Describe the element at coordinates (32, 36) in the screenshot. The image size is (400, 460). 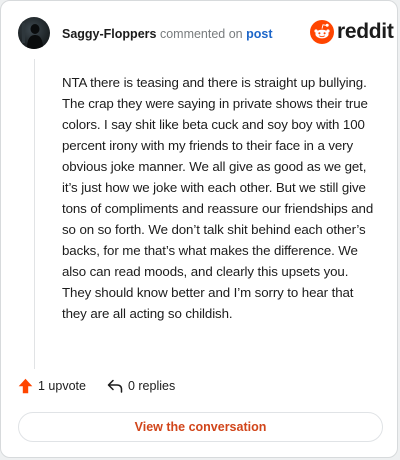
I see `avatar-figure-icon` at that location.